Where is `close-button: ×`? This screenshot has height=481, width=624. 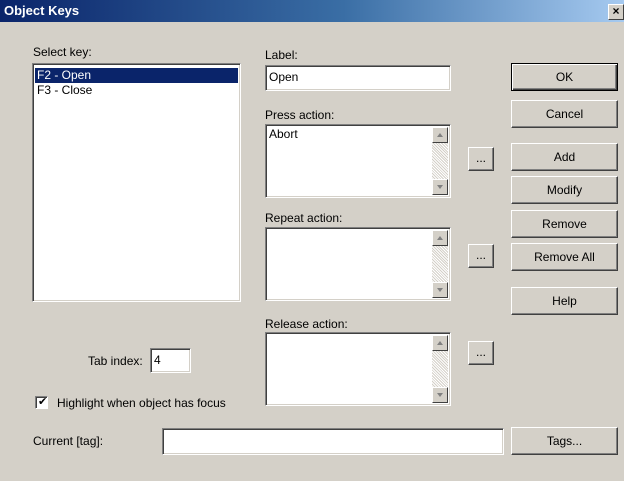
close-button: × is located at coordinates (616, 12).